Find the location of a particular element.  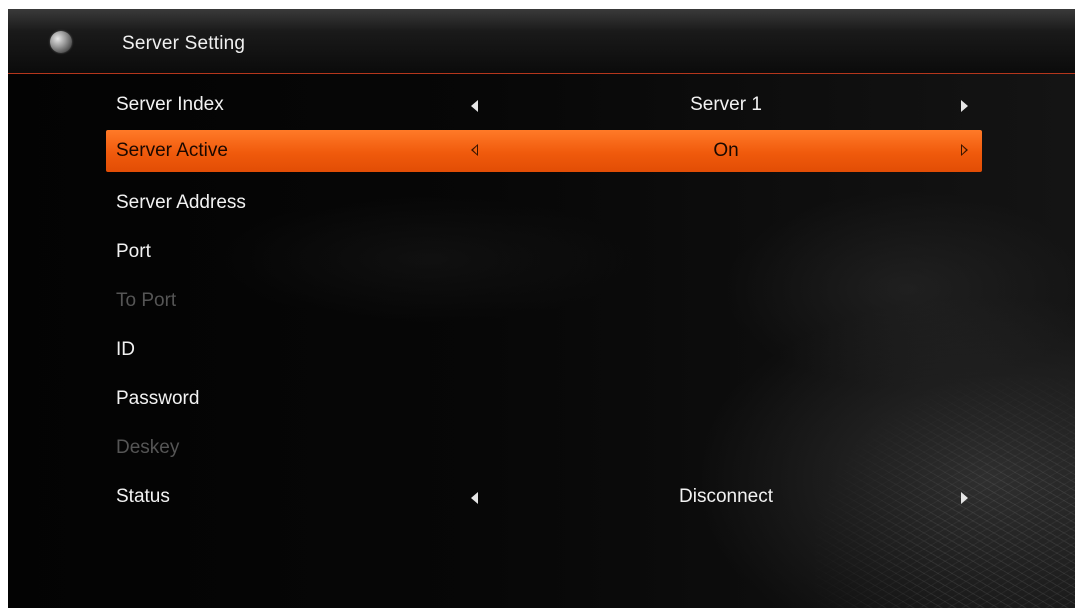

header-bar: Server Setting is located at coordinates (541, 41).